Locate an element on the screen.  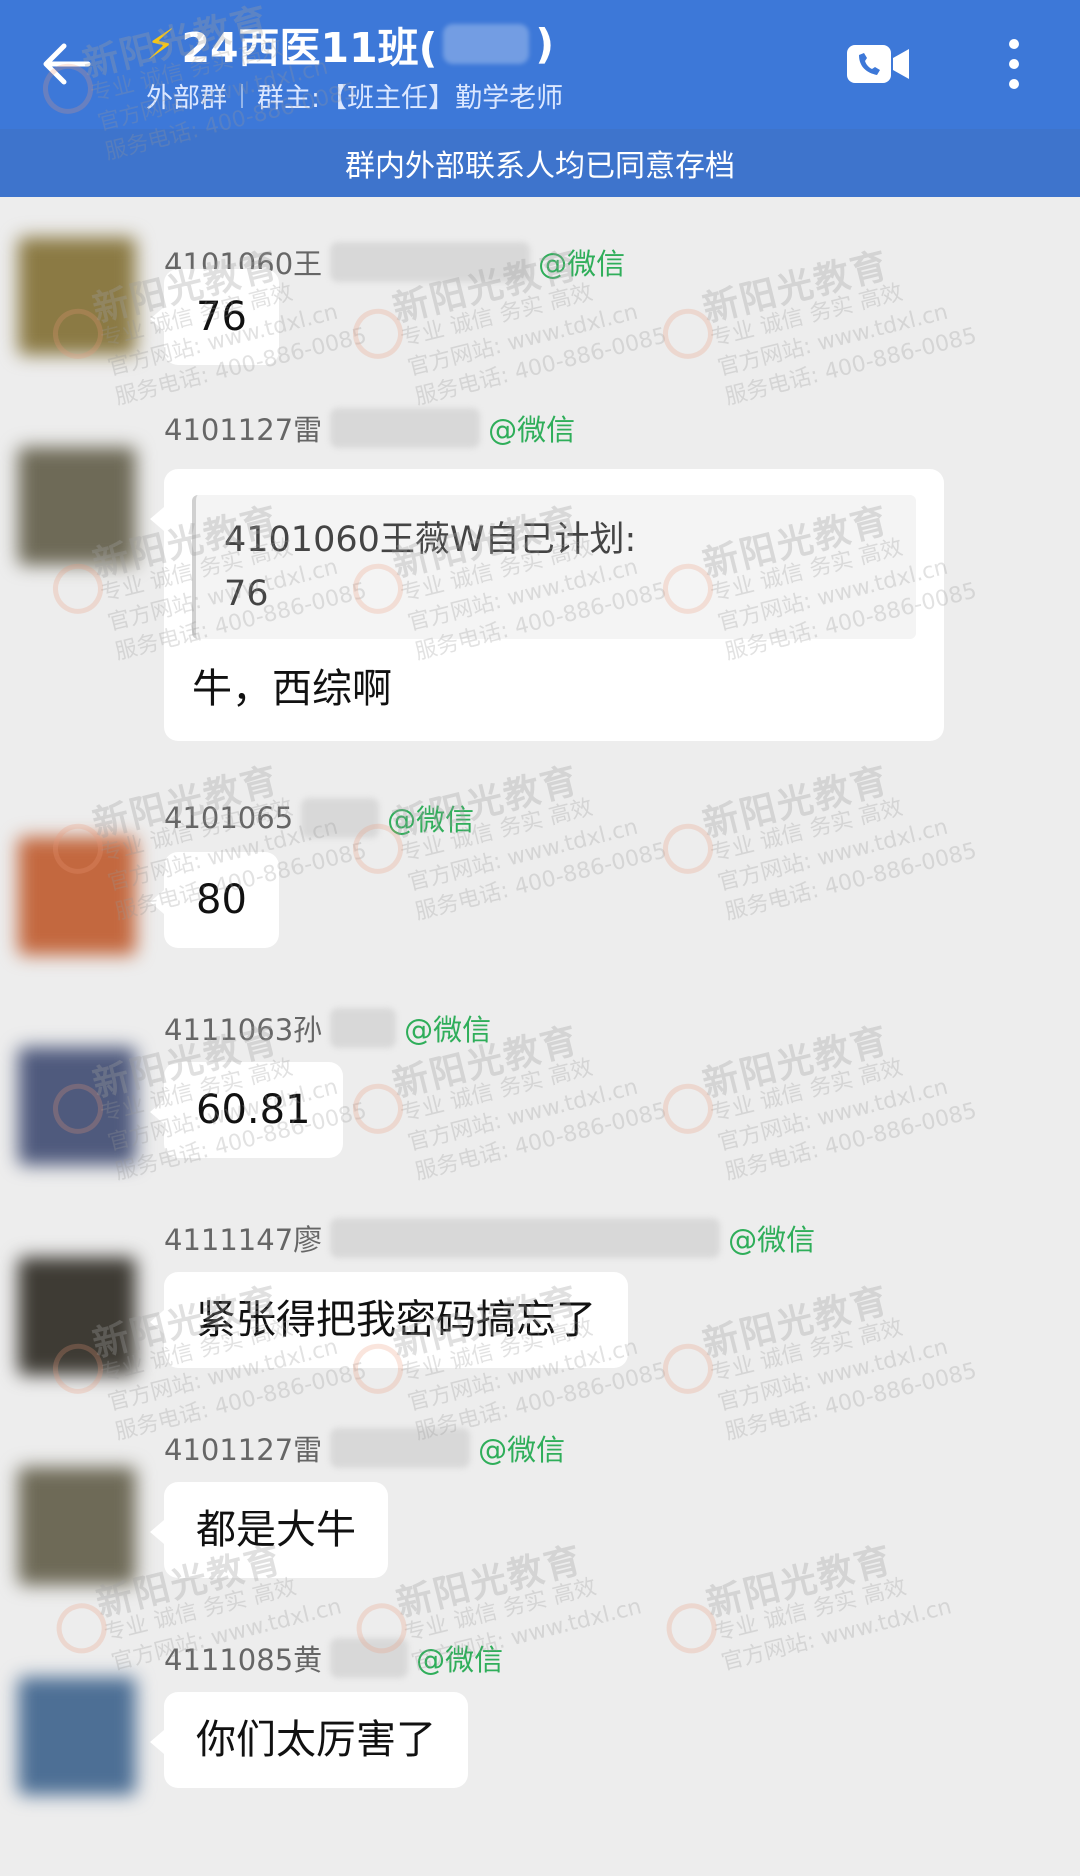
back-button is located at coordinates (66, 64).